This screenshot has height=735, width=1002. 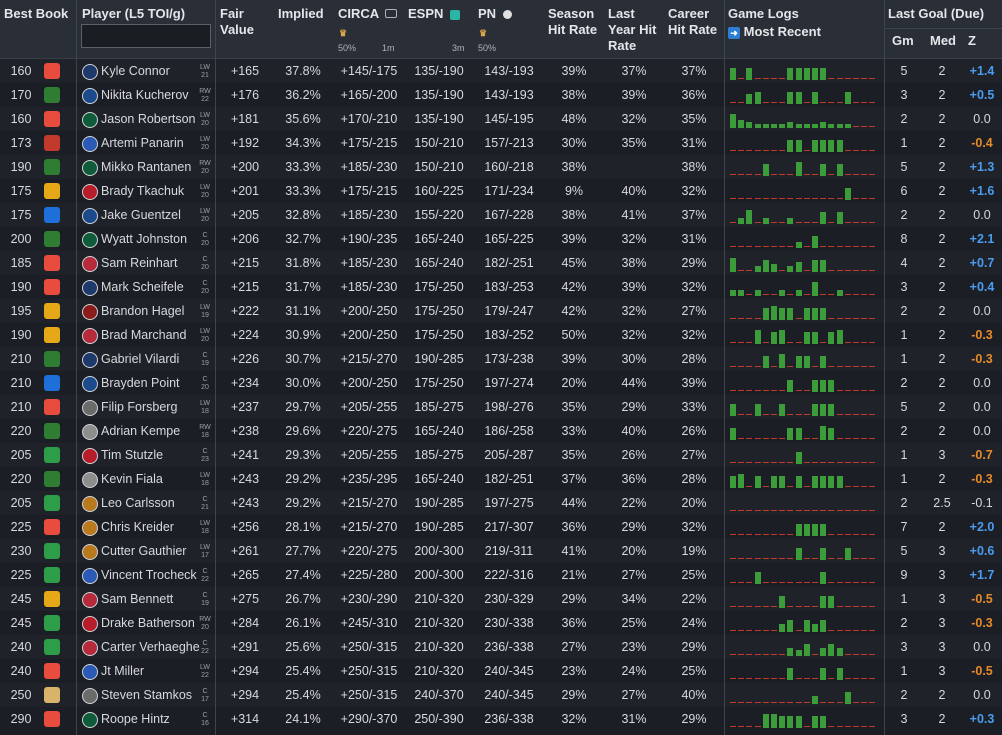 I want to click on header-gm: Gm, so click(x=903, y=43).